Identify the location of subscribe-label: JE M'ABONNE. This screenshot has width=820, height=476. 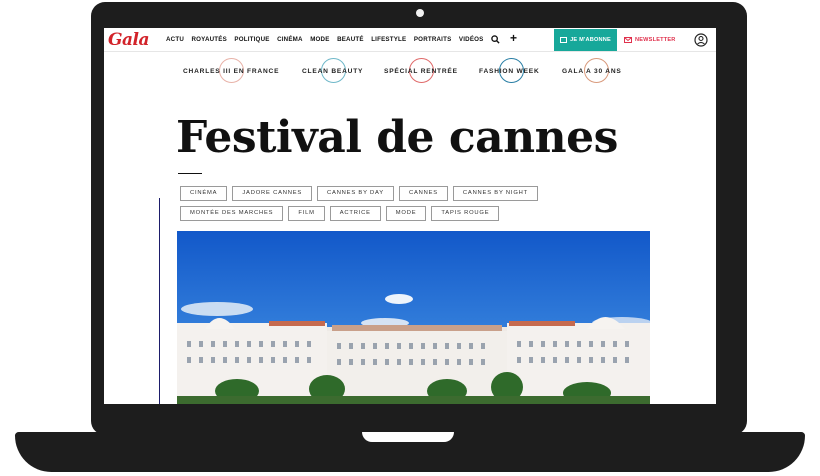
(590, 40).